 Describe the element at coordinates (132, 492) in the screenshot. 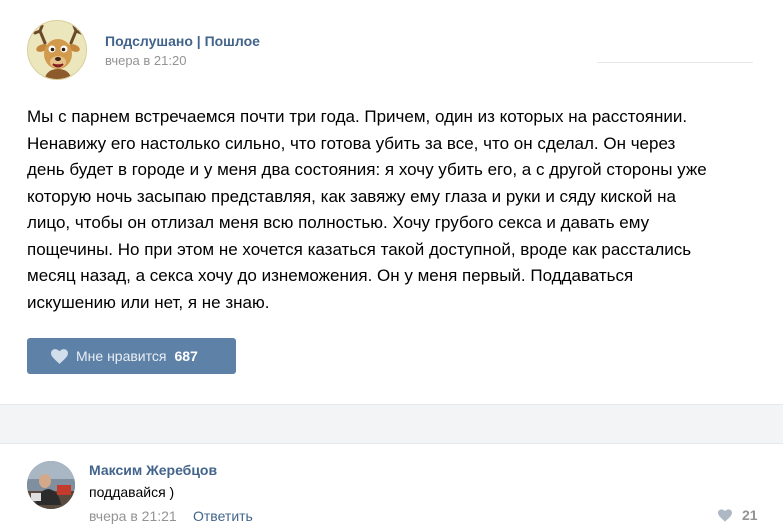

I see `comment-text: поддавайся )` at that location.